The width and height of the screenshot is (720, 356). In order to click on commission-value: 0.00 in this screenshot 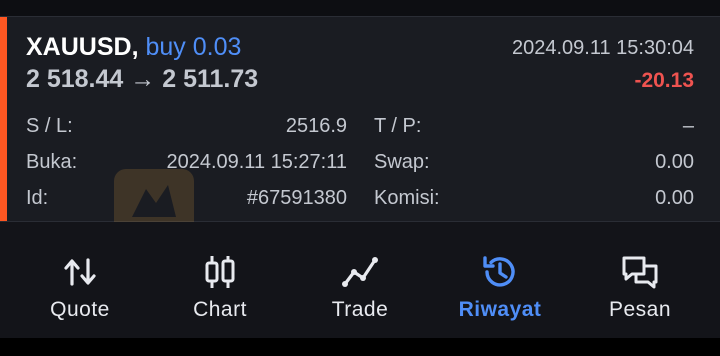, I will do `click(674, 198)`.